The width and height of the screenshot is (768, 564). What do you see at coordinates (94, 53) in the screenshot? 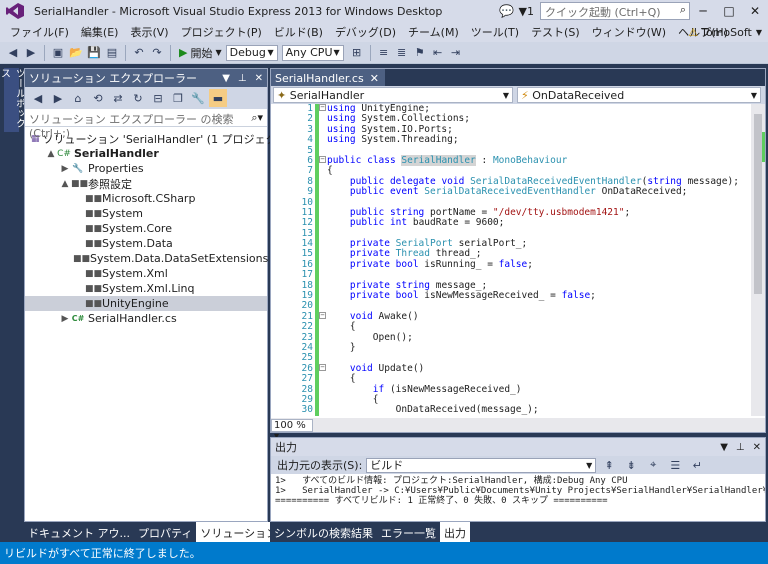
I see `save-icon: 💾` at bounding box center [94, 53].